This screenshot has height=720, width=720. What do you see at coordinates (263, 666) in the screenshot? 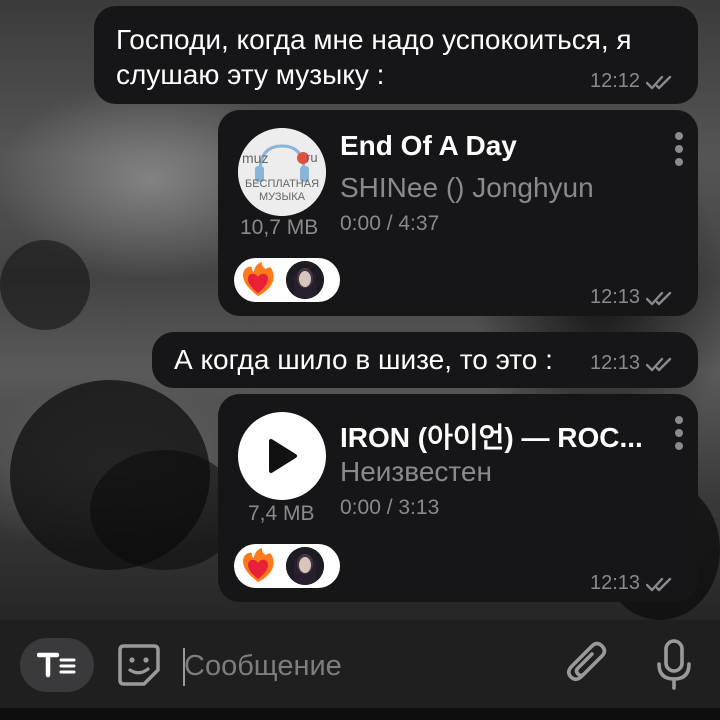
I see `message-input: Сообщение` at bounding box center [263, 666].